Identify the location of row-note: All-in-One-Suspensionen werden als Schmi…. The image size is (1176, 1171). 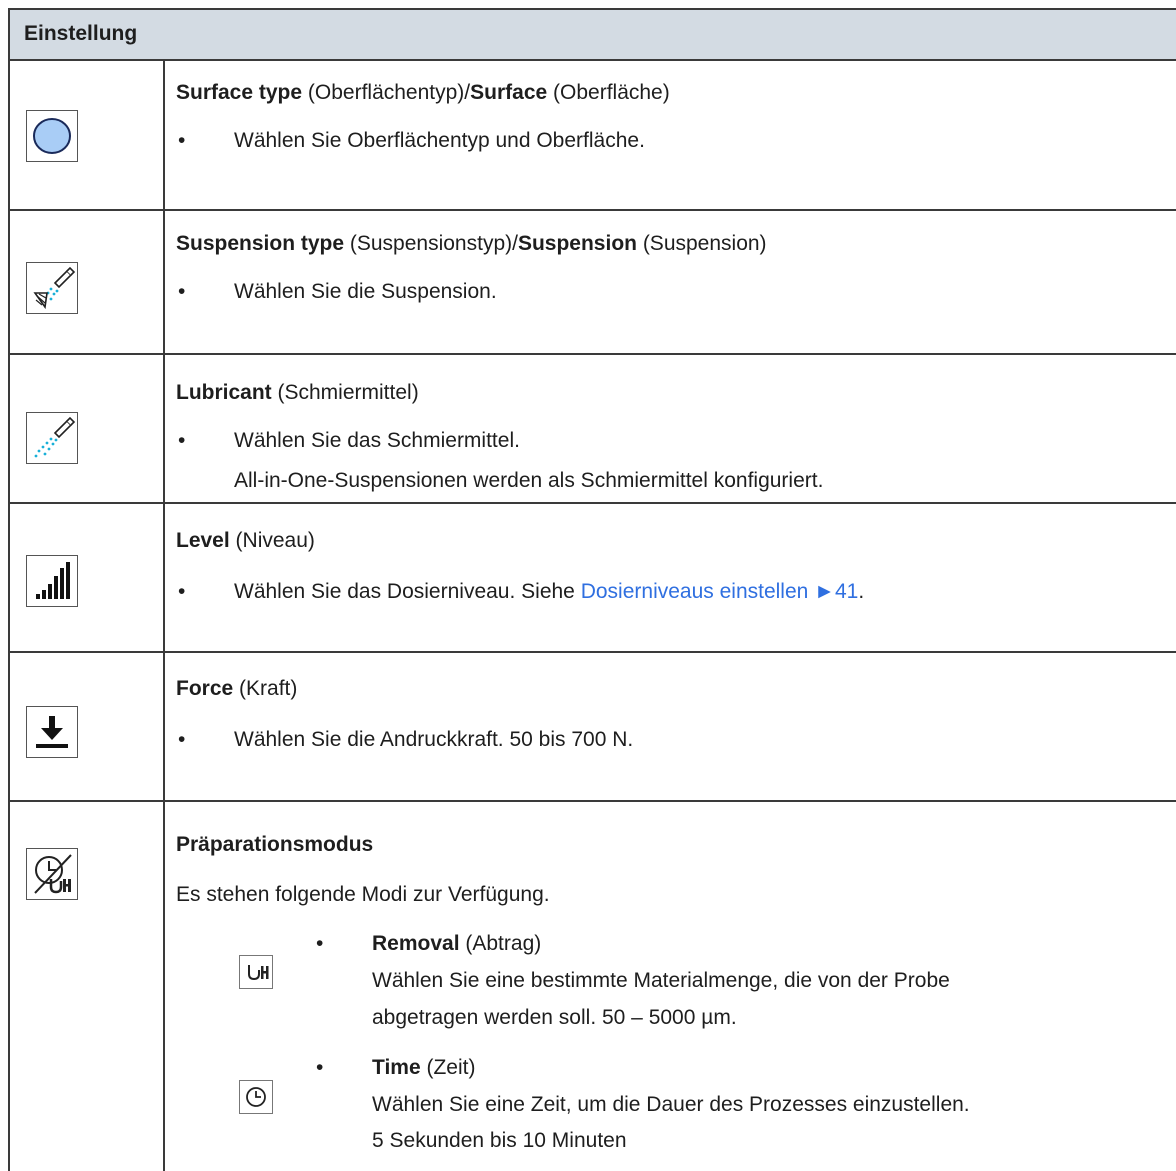
(529, 480).